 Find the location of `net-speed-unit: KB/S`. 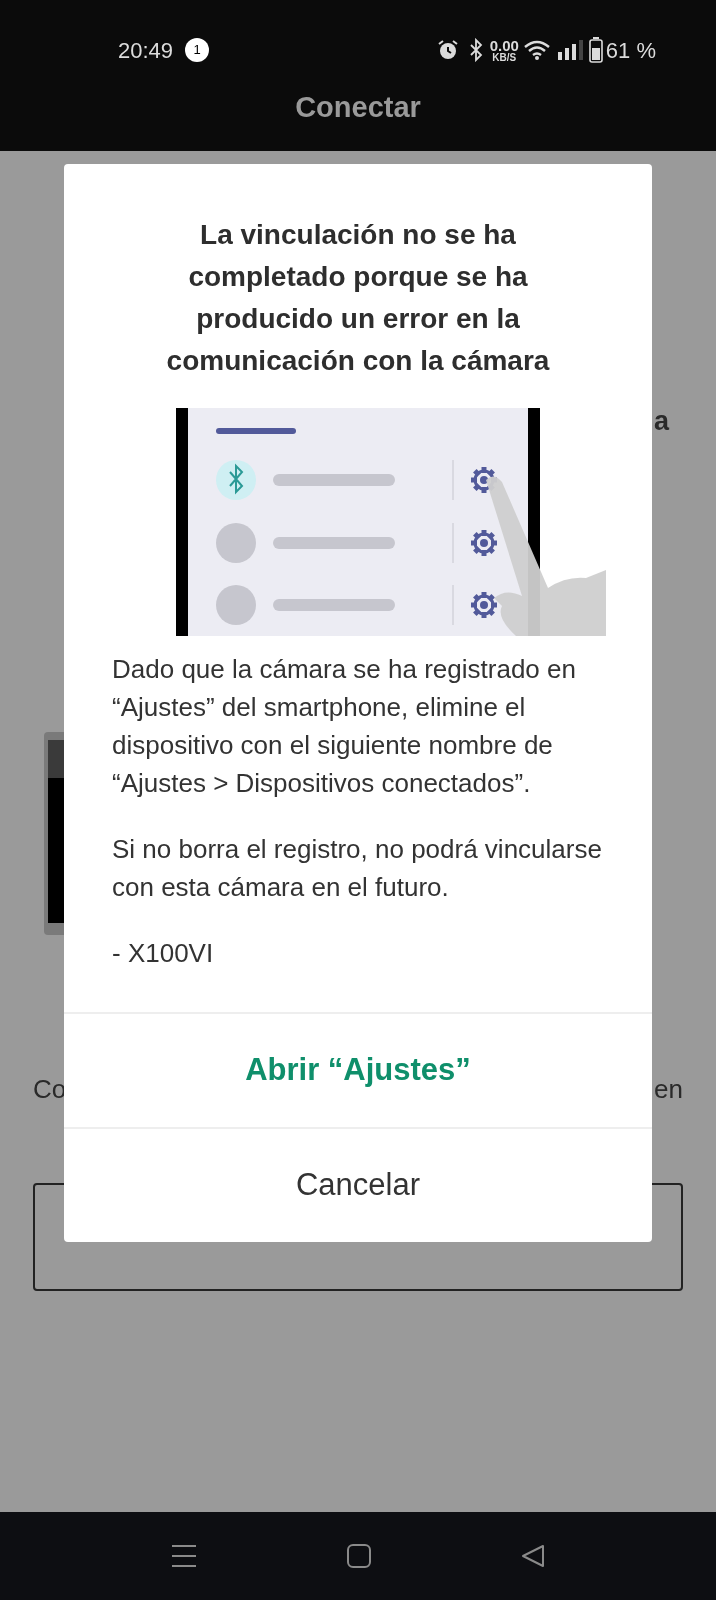

net-speed-unit: KB/S is located at coordinates (504, 57).